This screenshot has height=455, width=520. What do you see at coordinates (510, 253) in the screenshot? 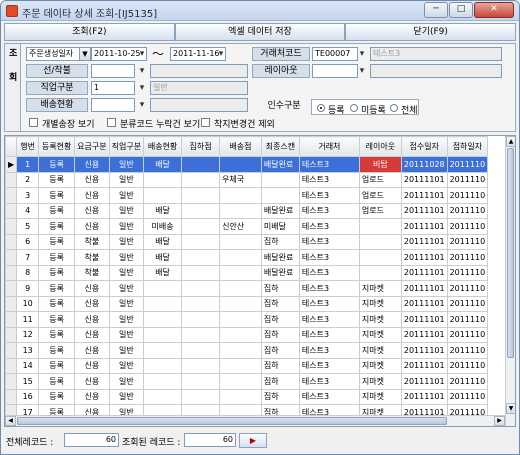
I see `vertical-scroll-thumb` at bounding box center [510, 253].